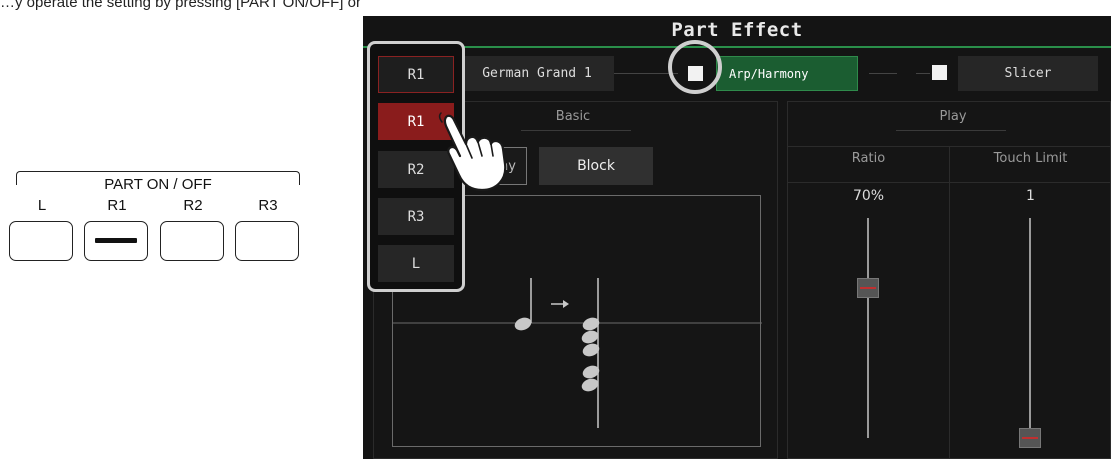 Image resolution: width=1111 pixels, height=459 pixels. I want to click on menu-item-r3: R3, so click(416, 216).